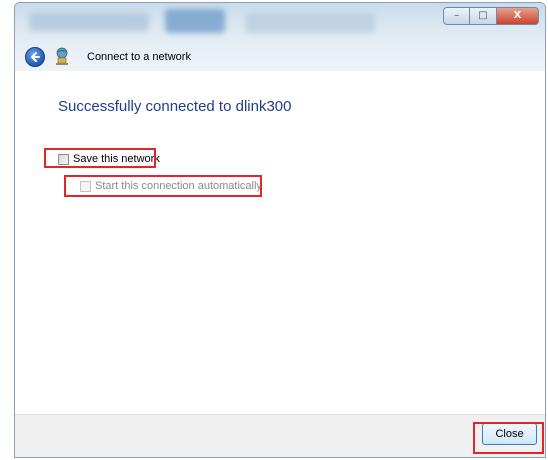 The height and width of the screenshot is (460, 548). I want to click on page-title: Connect to a network, so click(139, 57).